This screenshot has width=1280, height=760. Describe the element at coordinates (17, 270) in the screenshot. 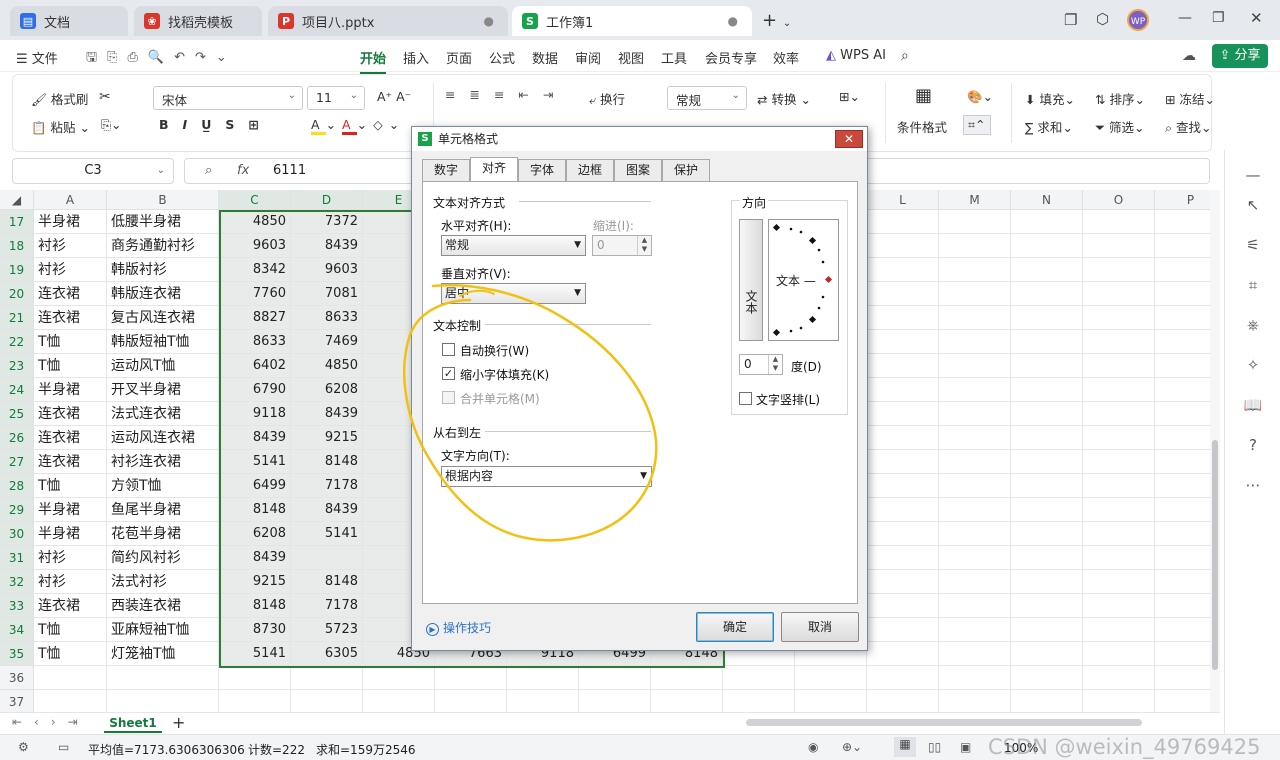

I see `row-header: 19` at that location.